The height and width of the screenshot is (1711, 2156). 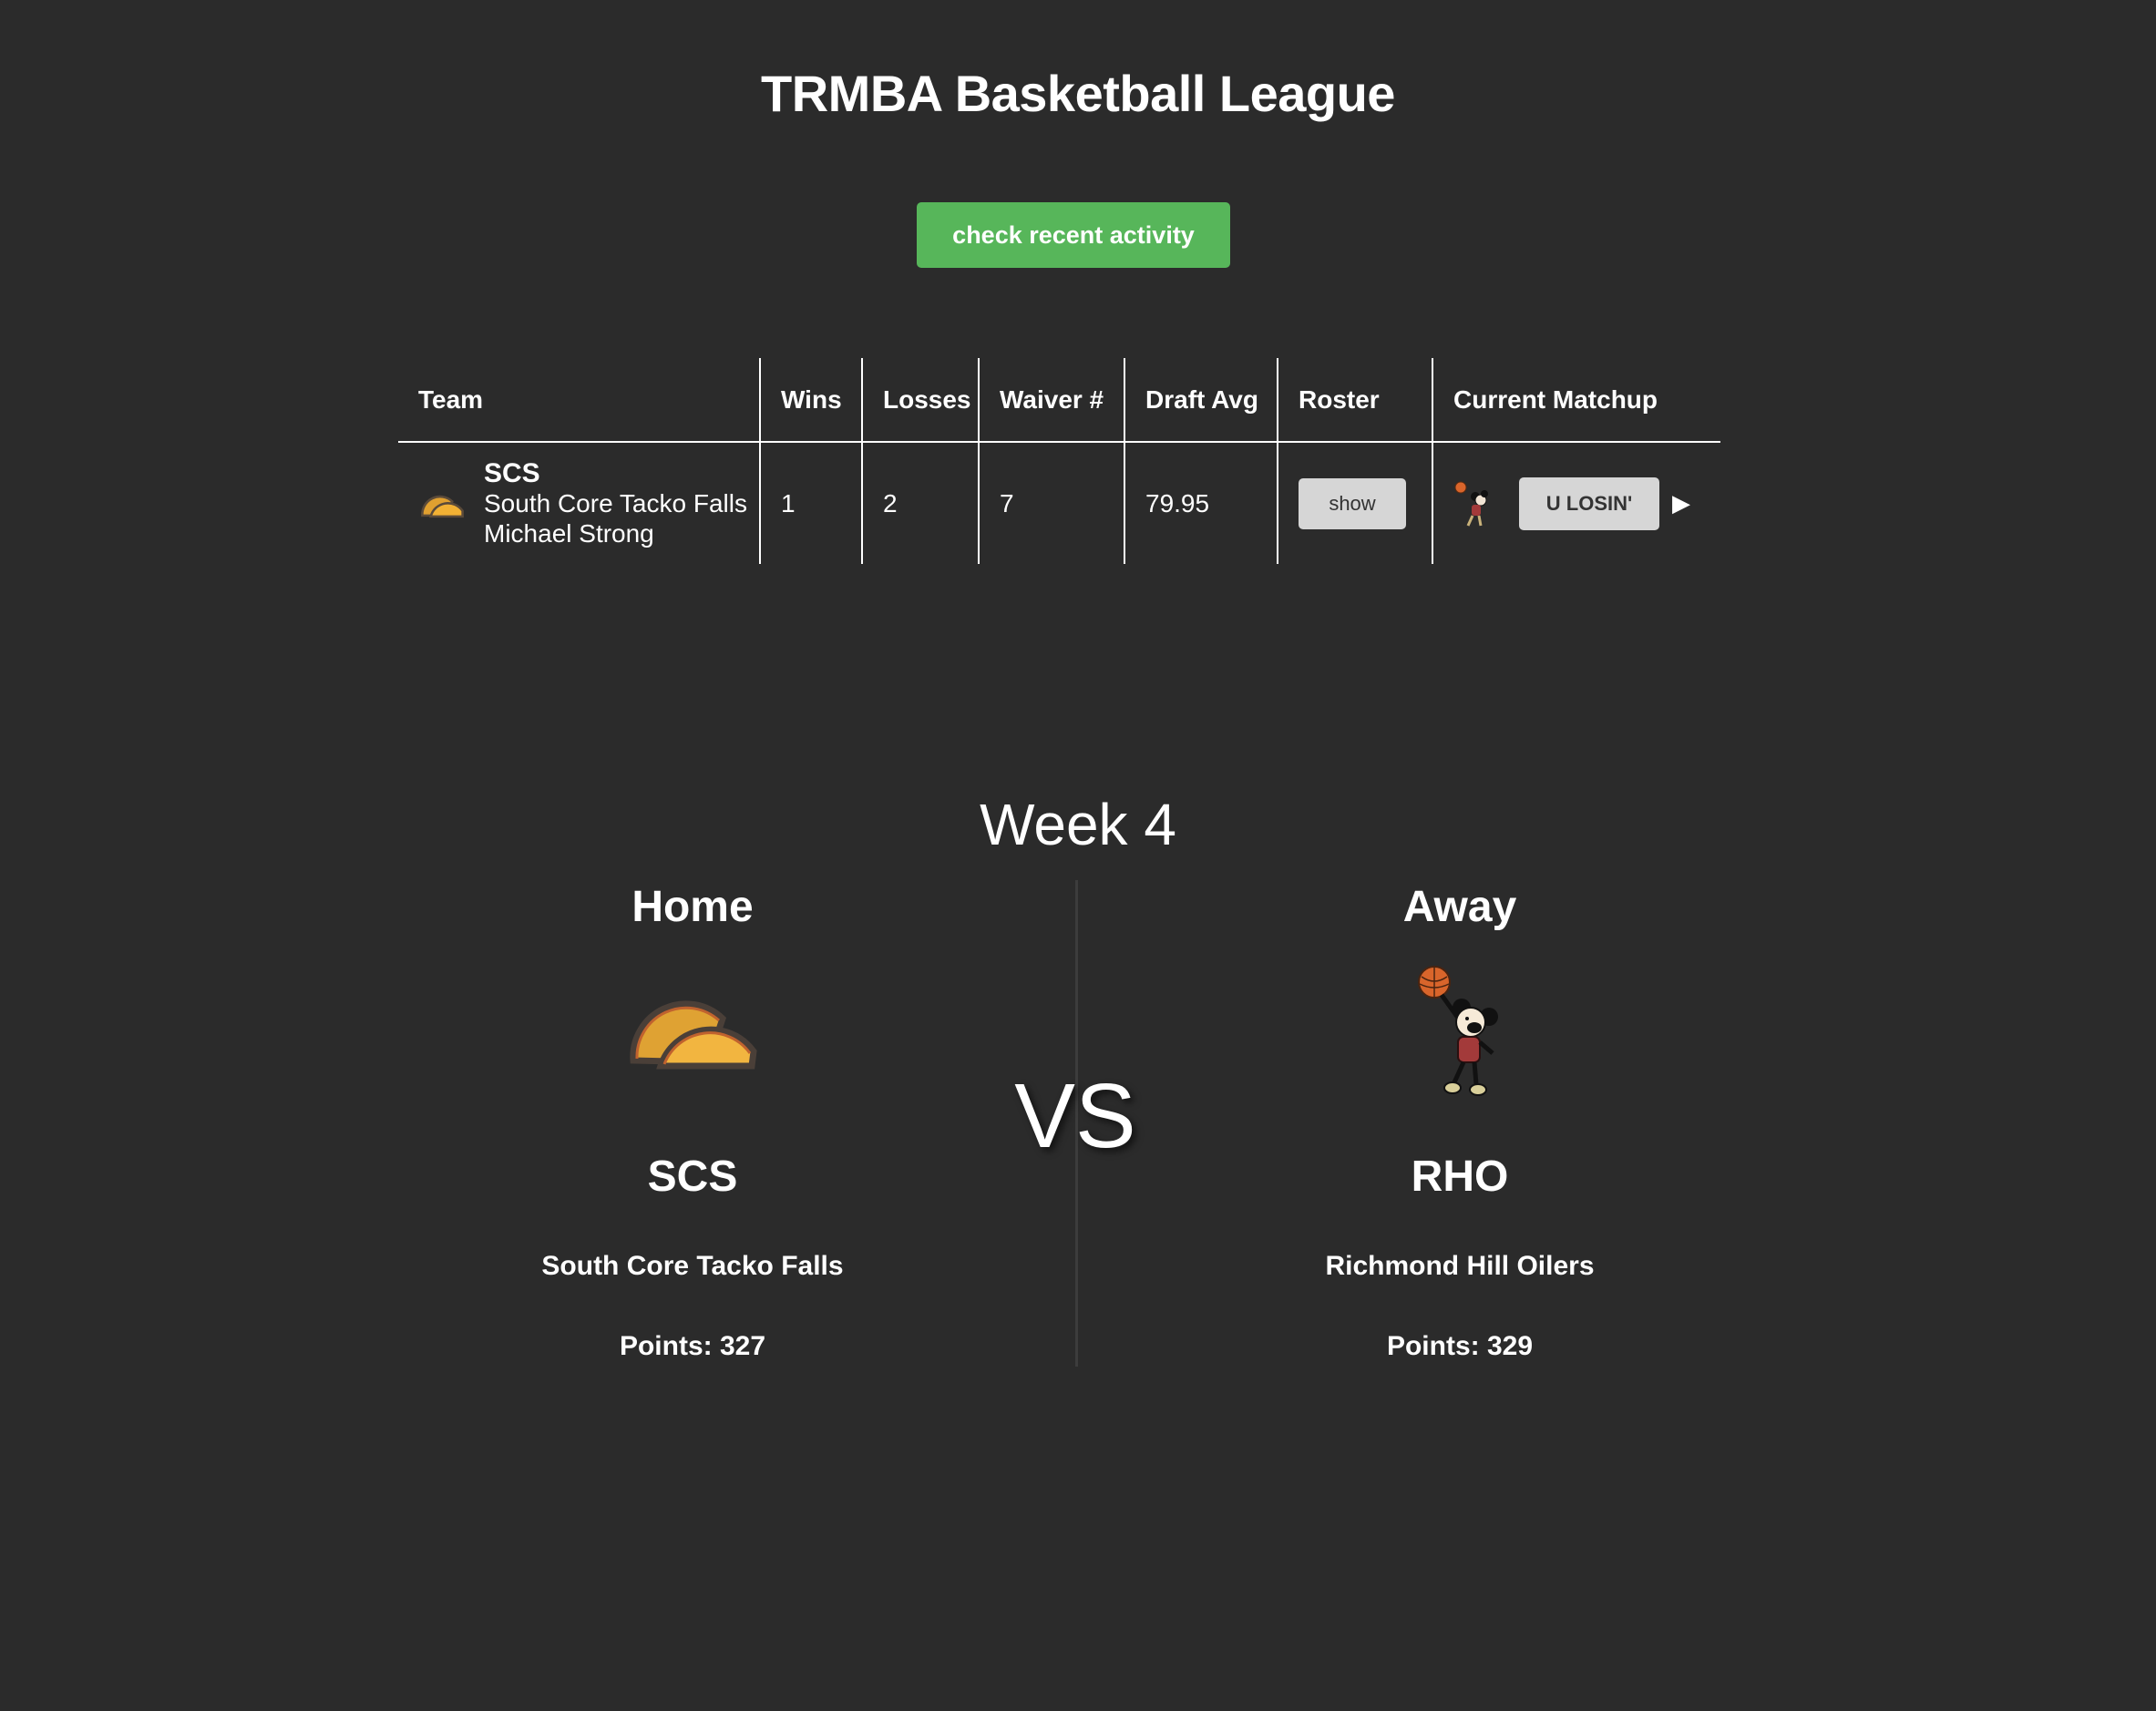 What do you see at coordinates (512, 473) in the screenshot?
I see `team-abbreviation: SCS` at bounding box center [512, 473].